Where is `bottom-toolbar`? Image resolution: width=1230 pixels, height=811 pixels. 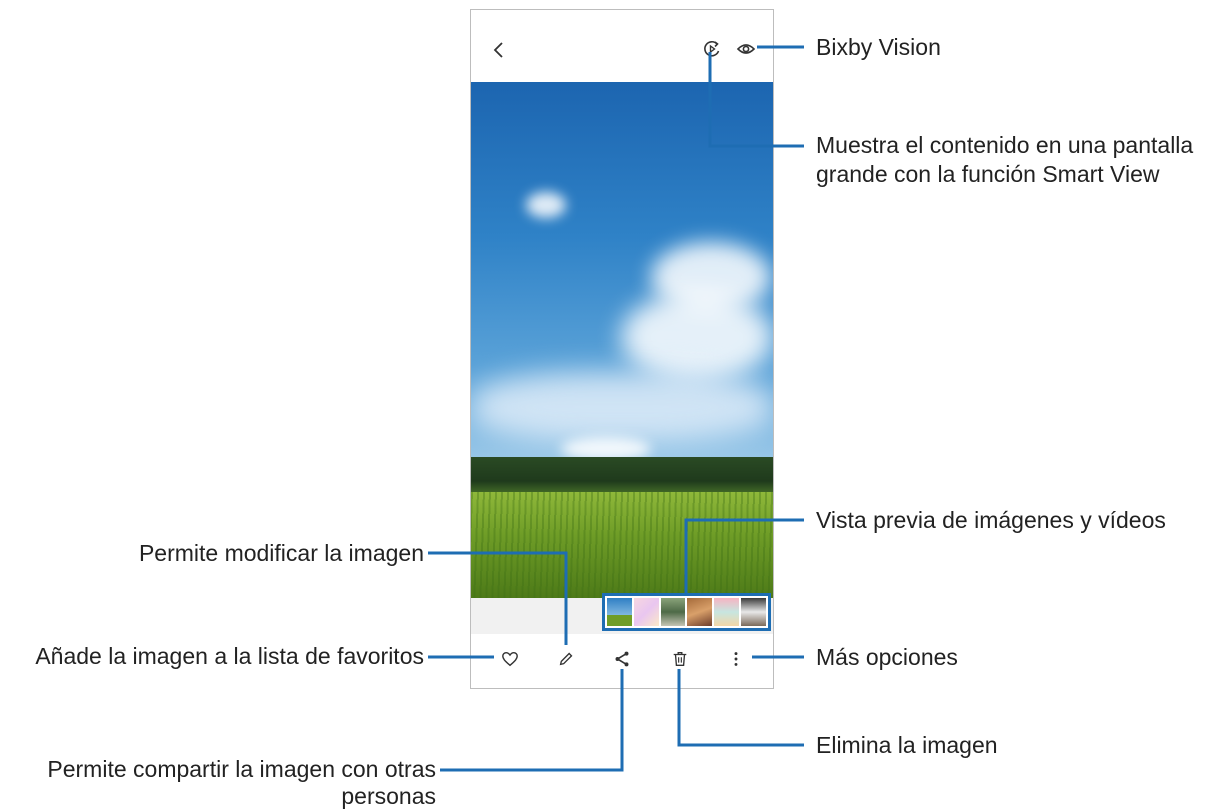
bottom-toolbar is located at coordinates (622, 661).